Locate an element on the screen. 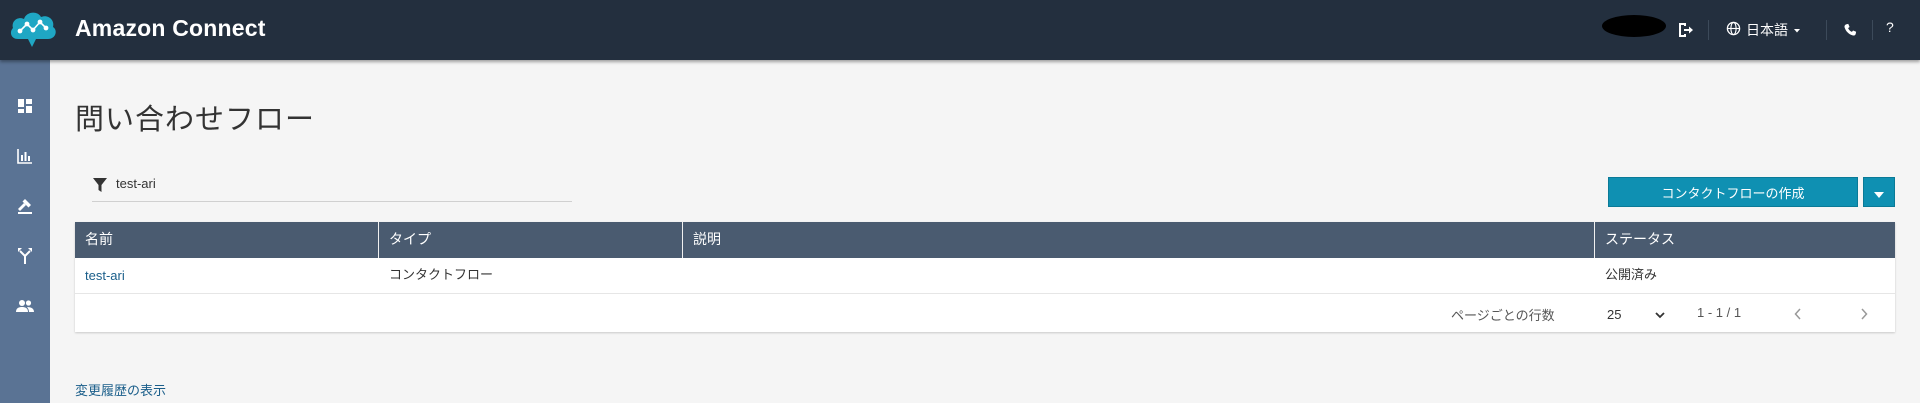 The image size is (1920, 403). language-label: 日本語 is located at coordinates (1767, 31).